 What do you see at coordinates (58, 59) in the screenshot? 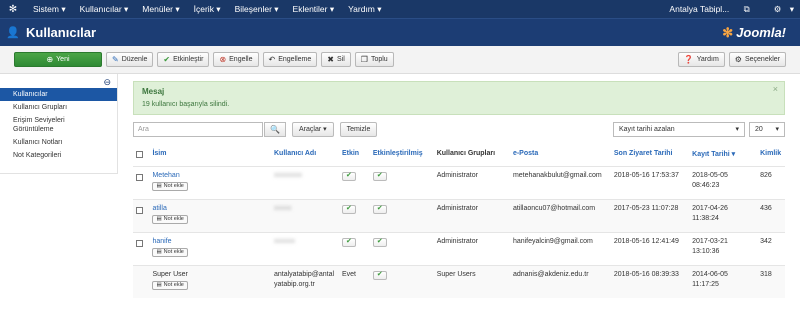
I see `new-button: ⊕ Yeni` at bounding box center [58, 59].